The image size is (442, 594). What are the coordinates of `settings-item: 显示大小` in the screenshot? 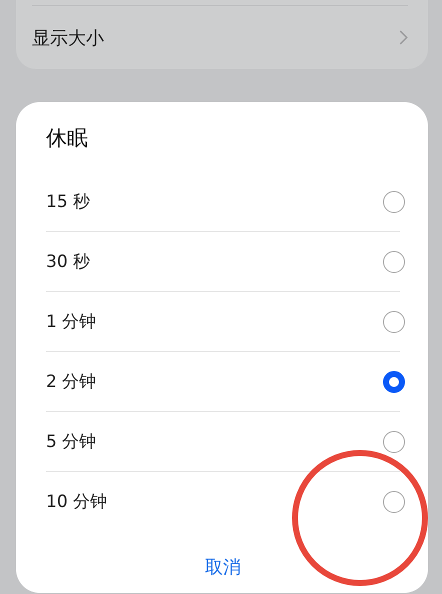 It's located at (68, 38).